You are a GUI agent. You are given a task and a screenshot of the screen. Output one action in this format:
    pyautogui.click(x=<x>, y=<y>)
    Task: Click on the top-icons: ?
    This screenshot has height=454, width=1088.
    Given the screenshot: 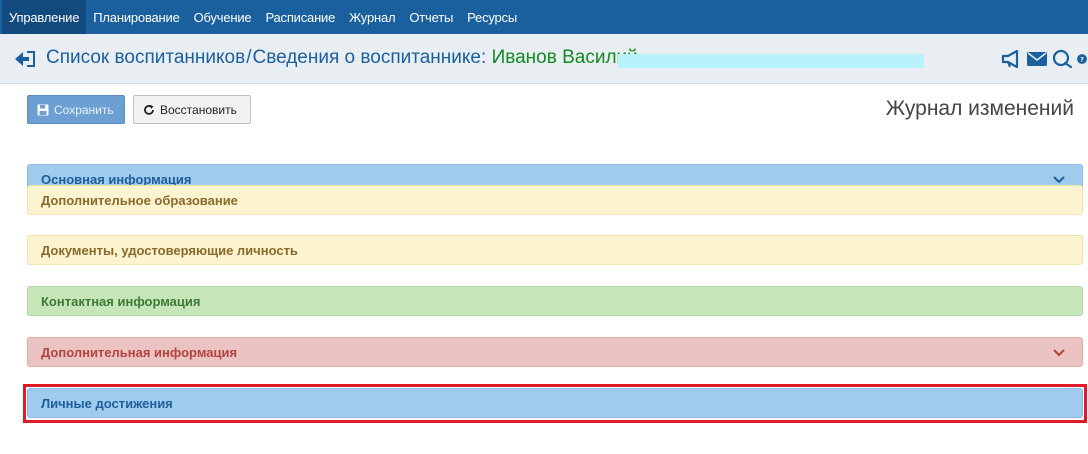 What is the action you would take?
    pyautogui.click(x=1044, y=59)
    